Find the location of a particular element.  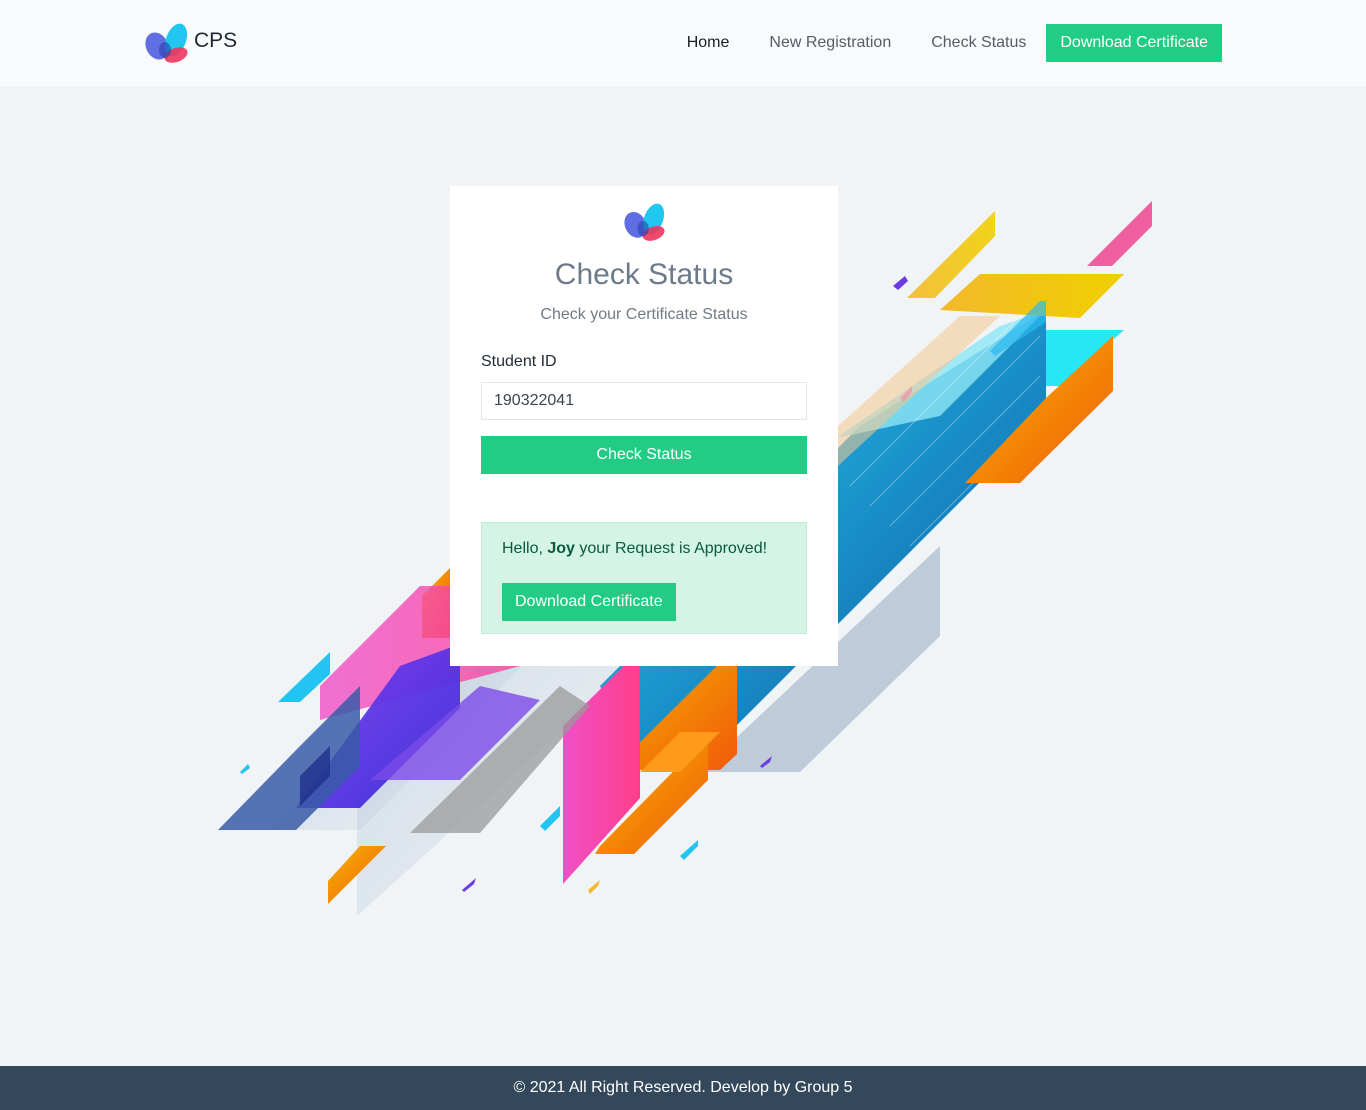

nav-link-home: Home is located at coordinates (708, 43).